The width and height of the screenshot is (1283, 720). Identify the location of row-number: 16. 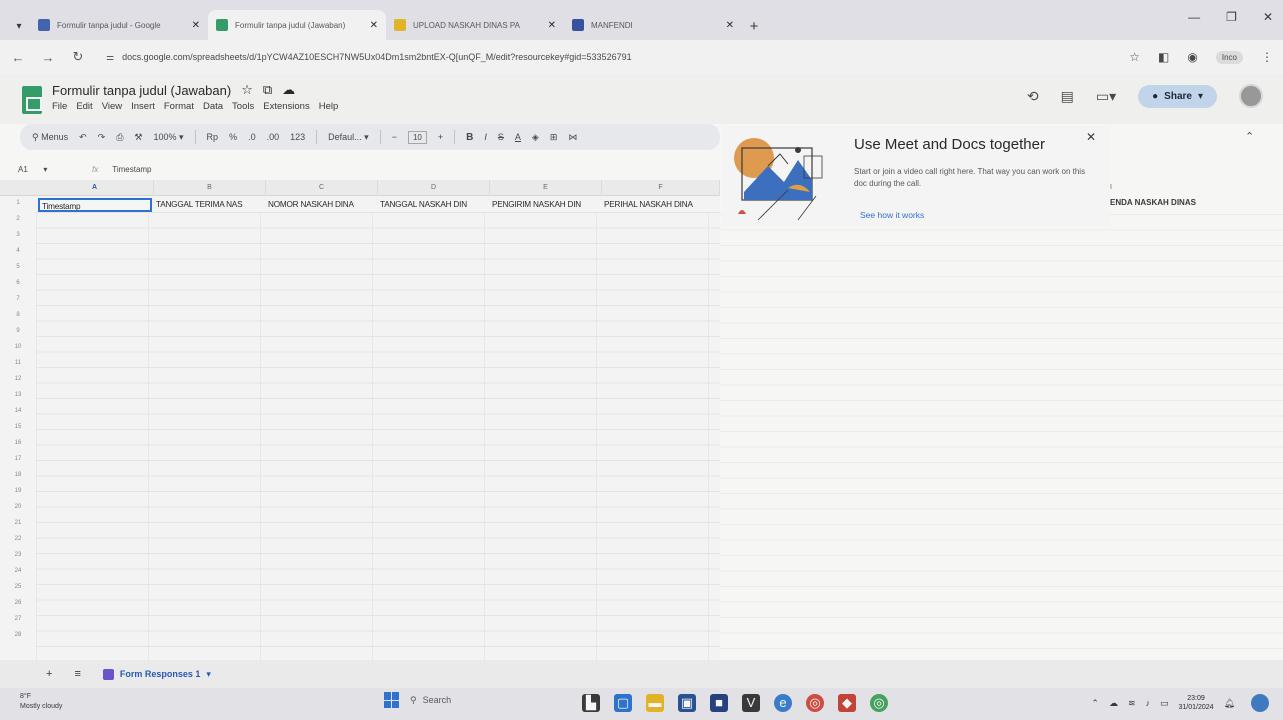
(18, 443).